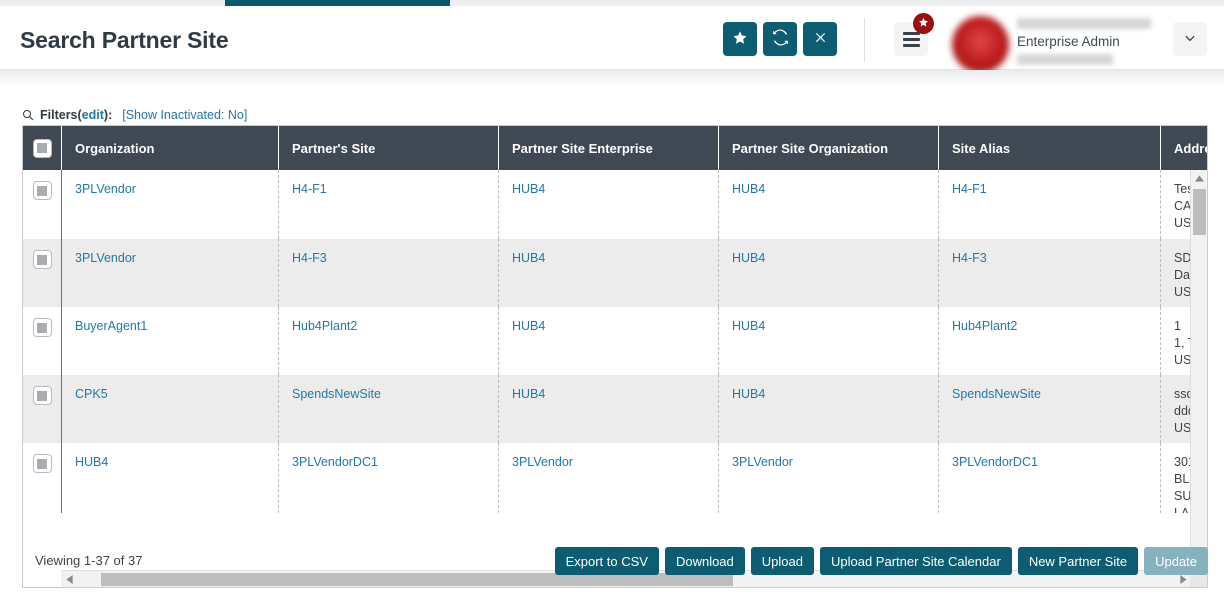 The image size is (1224, 595). Describe the element at coordinates (1068, 41) in the screenshot. I see `user-role-label: Enterprise Admin` at that location.